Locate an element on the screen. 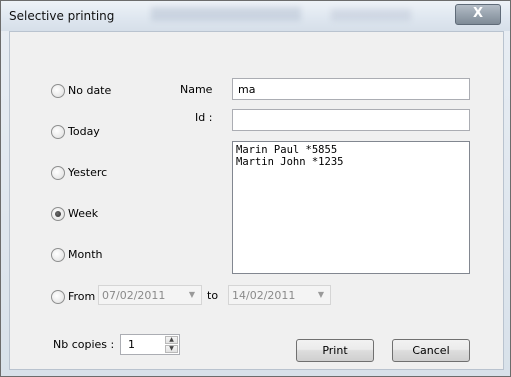  cancel-button: Cancel is located at coordinates (431, 350).